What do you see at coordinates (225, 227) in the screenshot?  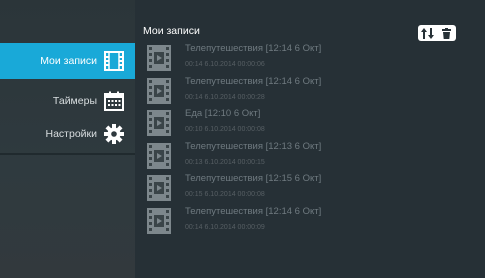 I see `recording-meta: 00:14 6.10.2014 00:00:09` at bounding box center [225, 227].